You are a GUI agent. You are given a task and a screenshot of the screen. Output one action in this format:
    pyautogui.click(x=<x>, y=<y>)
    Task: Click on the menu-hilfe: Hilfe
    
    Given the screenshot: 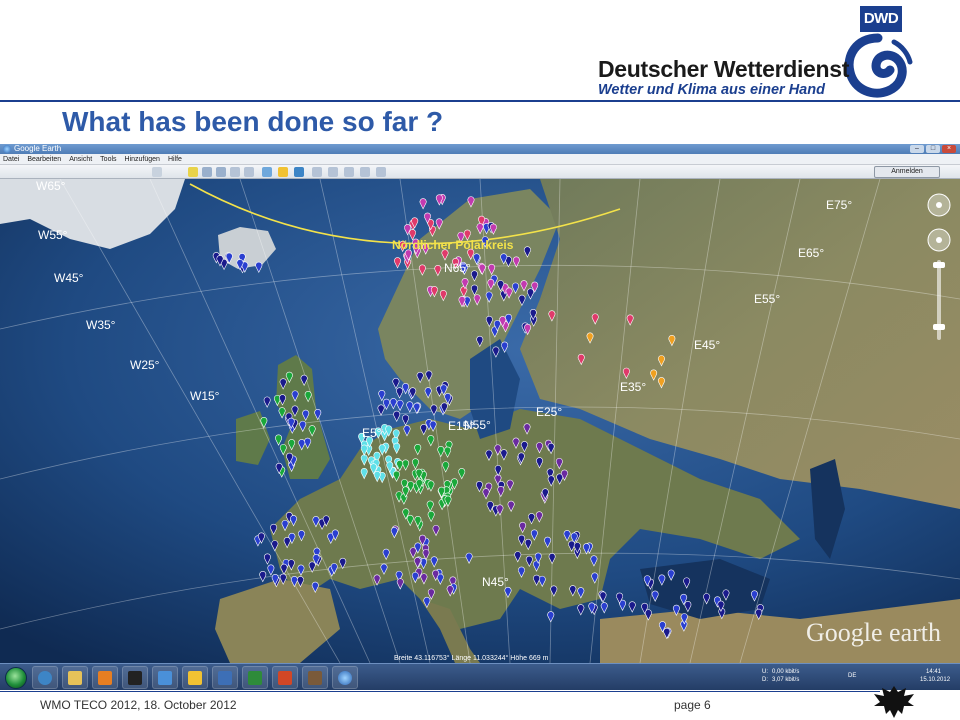 What is the action you would take?
    pyautogui.click(x=175, y=159)
    